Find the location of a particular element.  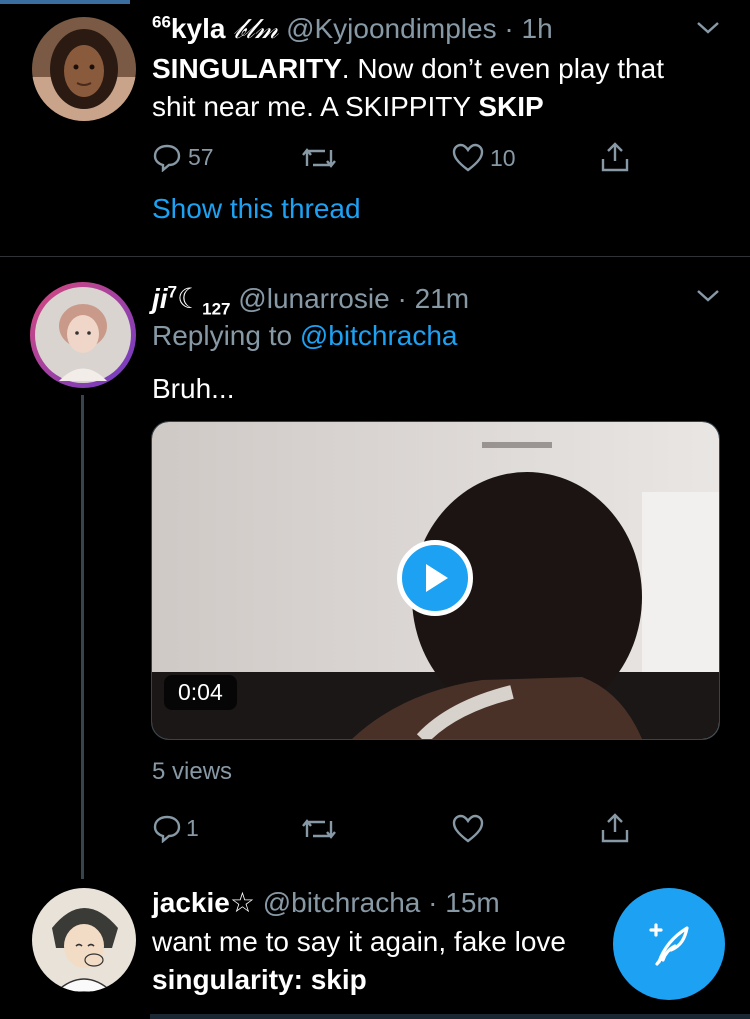

tweet-header: jackie☆ @bitchracha · 15m is located at coordinates (326, 902).